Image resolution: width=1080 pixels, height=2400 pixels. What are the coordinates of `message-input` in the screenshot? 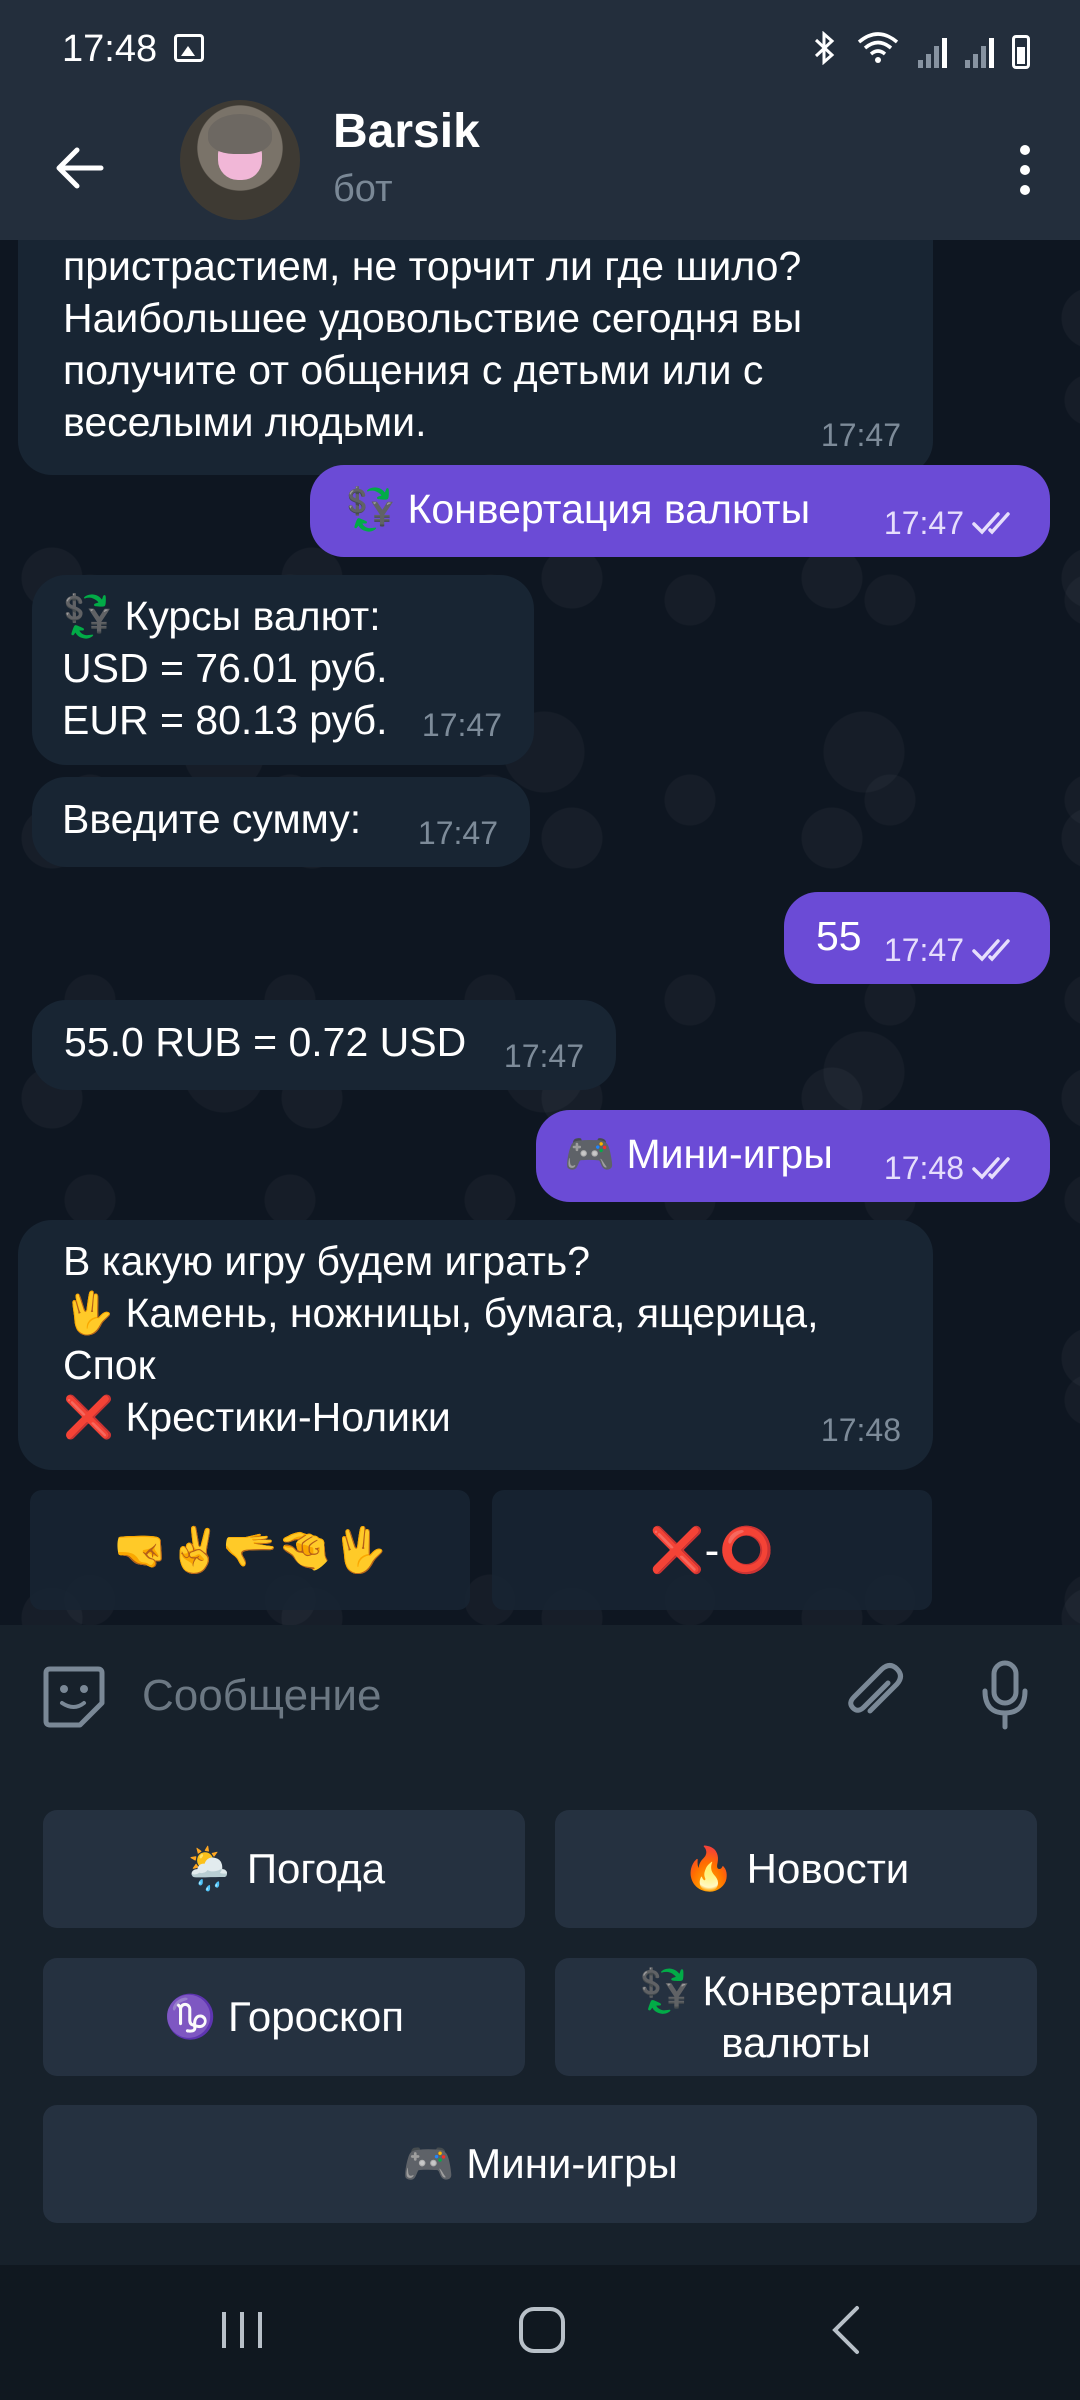 It's located at (467, 1696).